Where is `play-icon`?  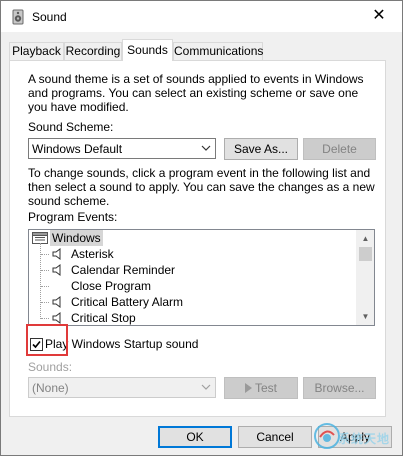
play-icon is located at coordinates (248, 388).